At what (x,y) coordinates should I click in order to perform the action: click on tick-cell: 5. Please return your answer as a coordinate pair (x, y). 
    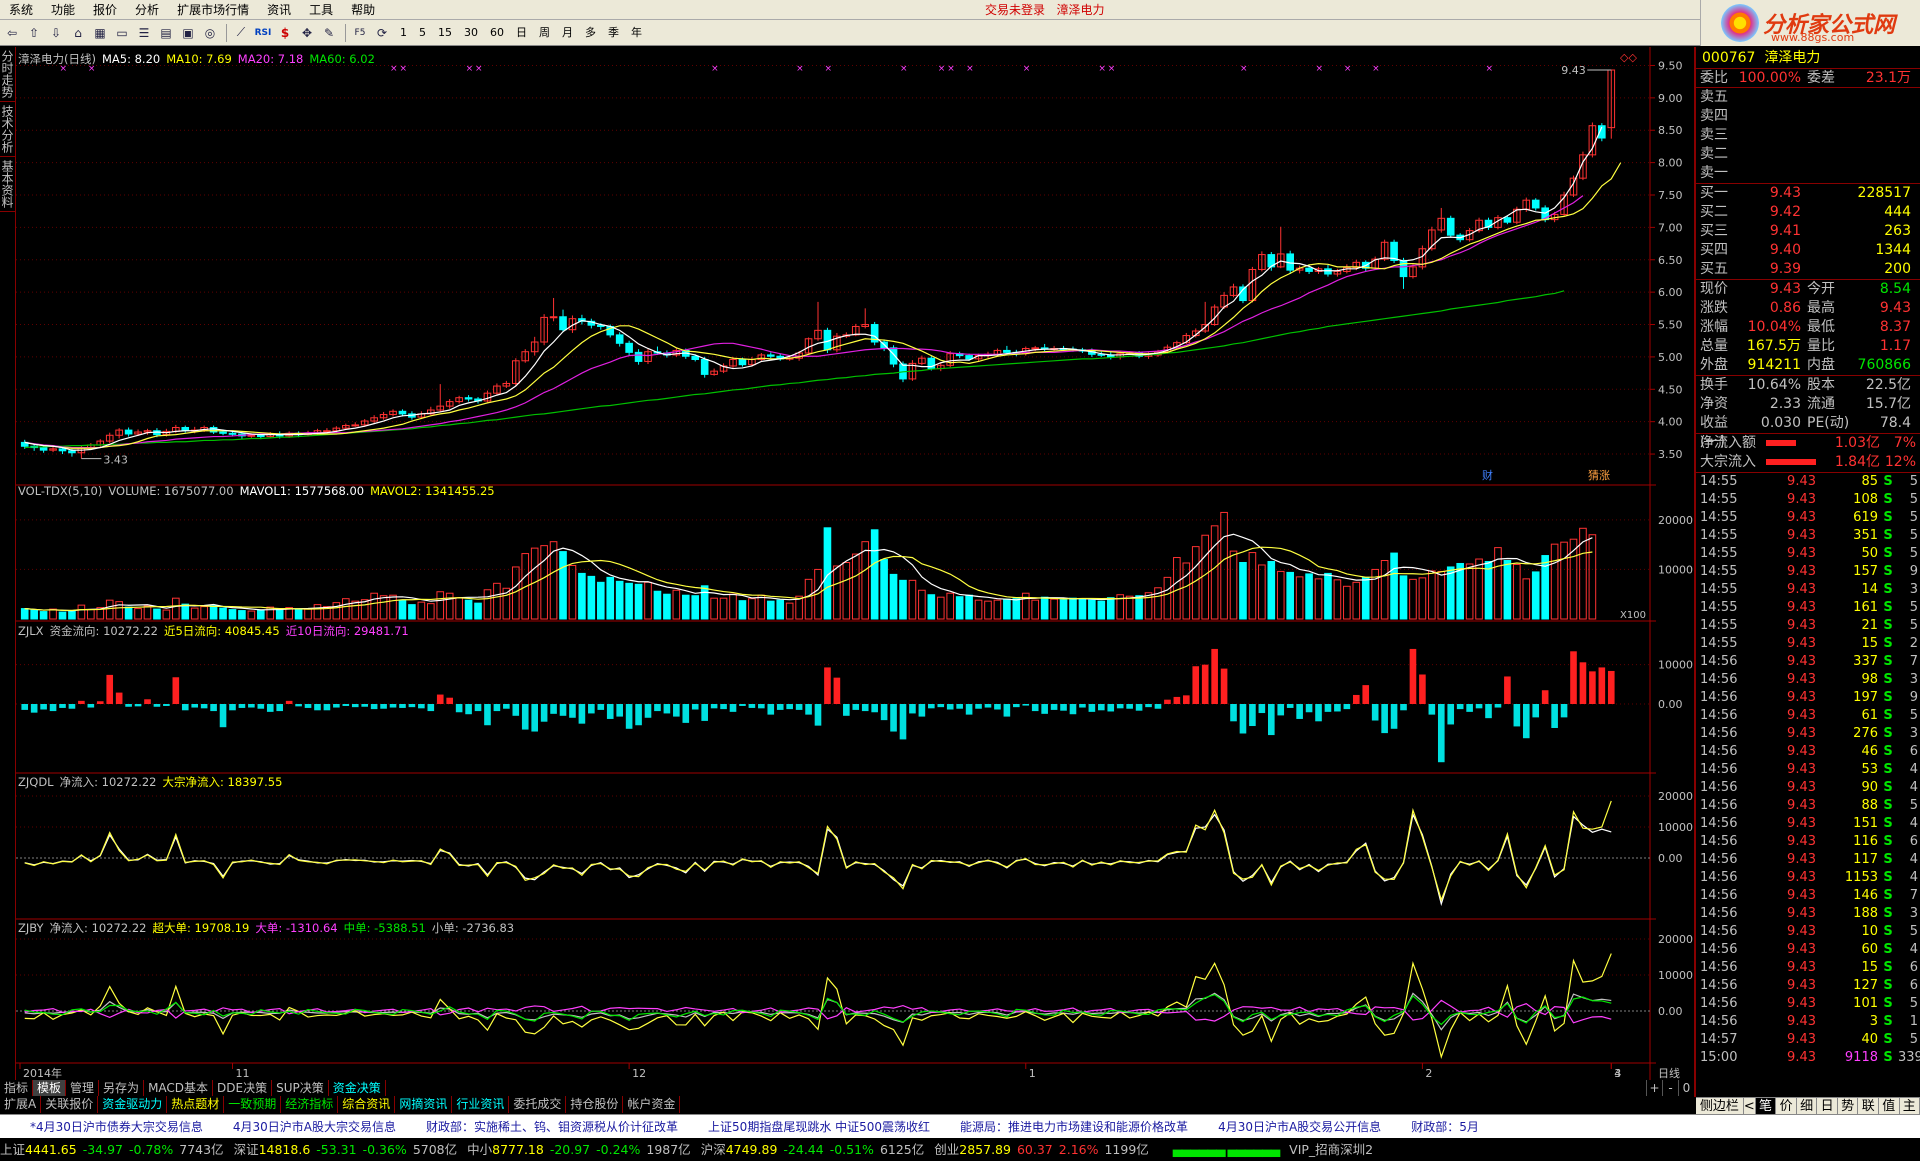
    Looking at the image, I should click on (1913, 1003).